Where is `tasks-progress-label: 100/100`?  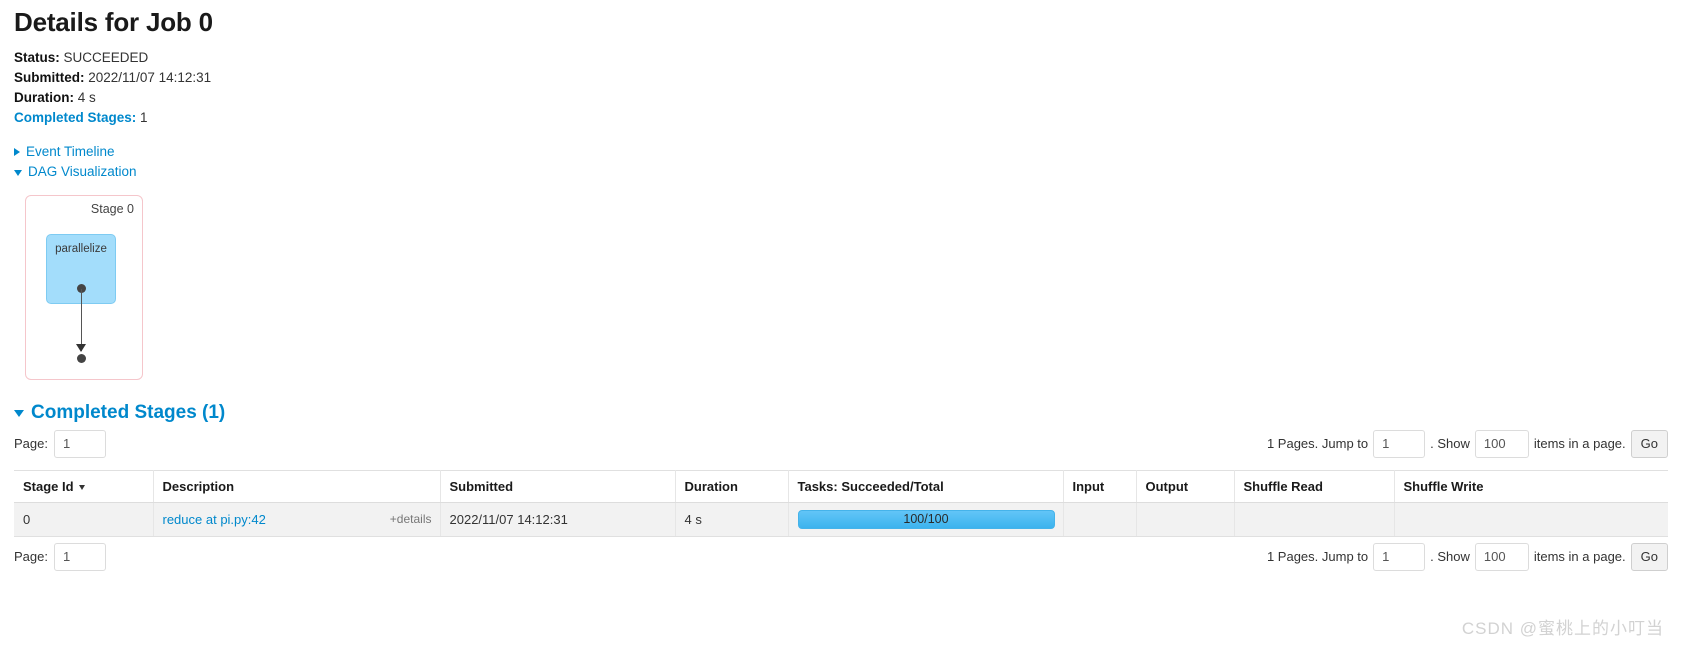 tasks-progress-label: 100/100 is located at coordinates (926, 518).